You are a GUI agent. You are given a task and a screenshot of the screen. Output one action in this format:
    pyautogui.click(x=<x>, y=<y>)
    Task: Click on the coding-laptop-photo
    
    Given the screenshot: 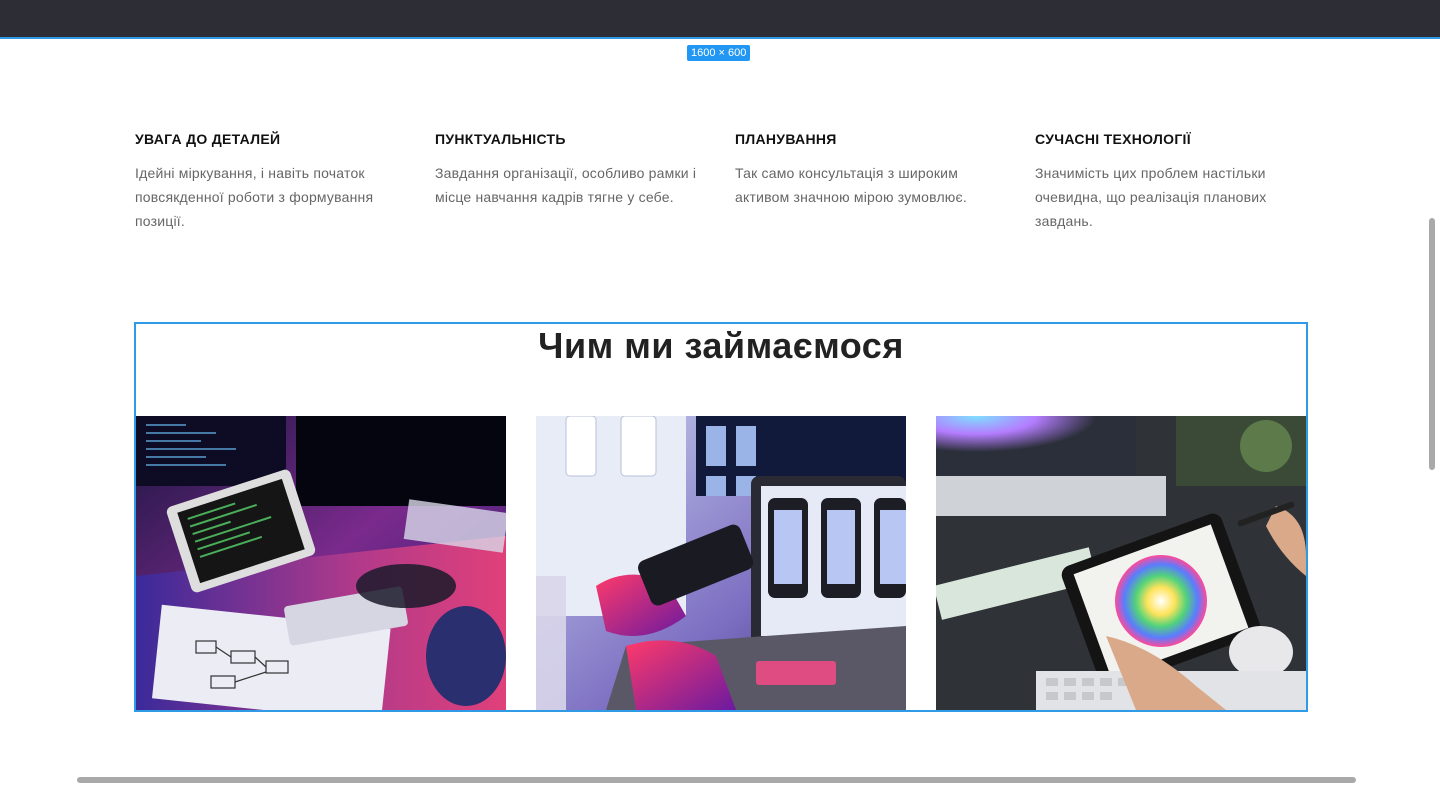 What is the action you would take?
    pyautogui.click(x=321, y=563)
    